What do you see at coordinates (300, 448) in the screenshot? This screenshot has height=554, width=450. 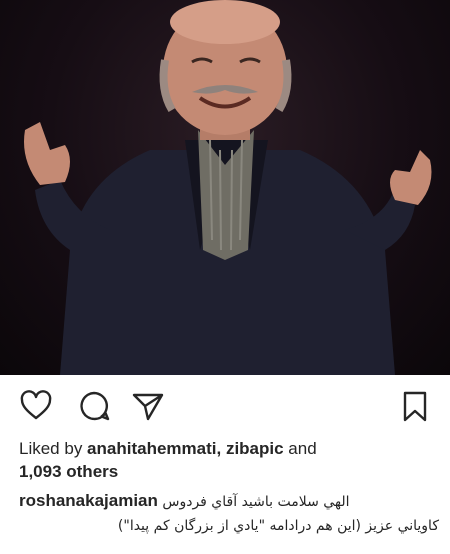 I see `likes-and: and` at bounding box center [300, 448].